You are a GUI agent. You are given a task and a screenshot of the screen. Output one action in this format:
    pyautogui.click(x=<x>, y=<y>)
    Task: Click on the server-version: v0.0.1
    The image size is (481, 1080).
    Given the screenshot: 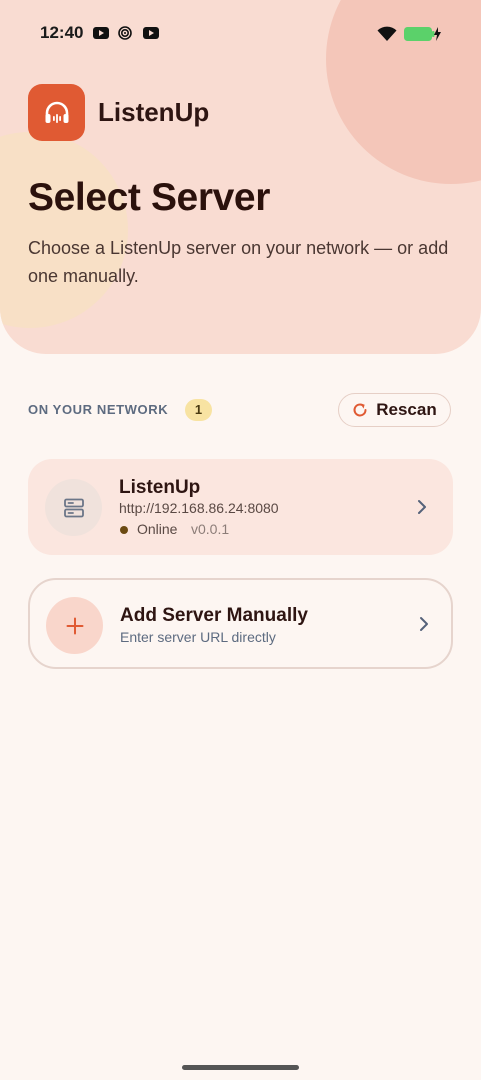 What is the action you would take?
    pyautogui.click(x=210, y=529)
    